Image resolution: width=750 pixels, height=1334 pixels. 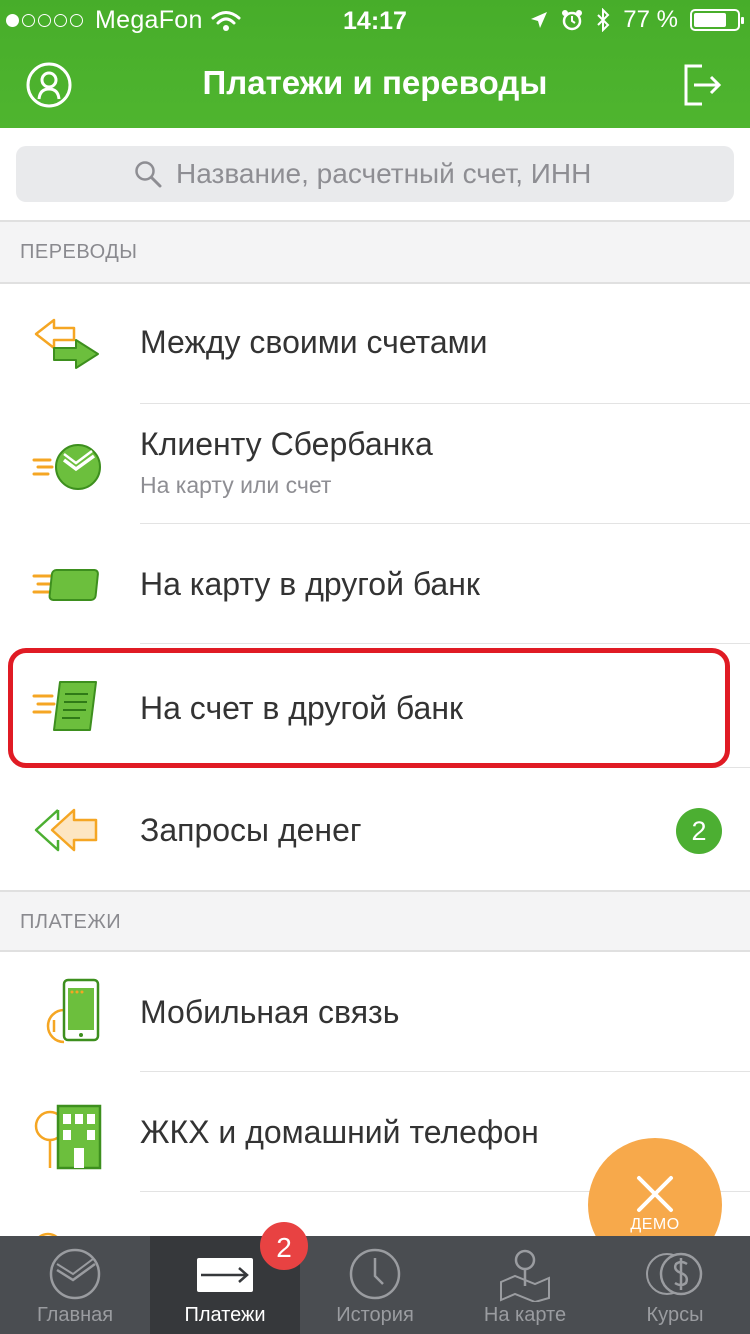 I want to click on battery-icon, so click(x=717, y=20).